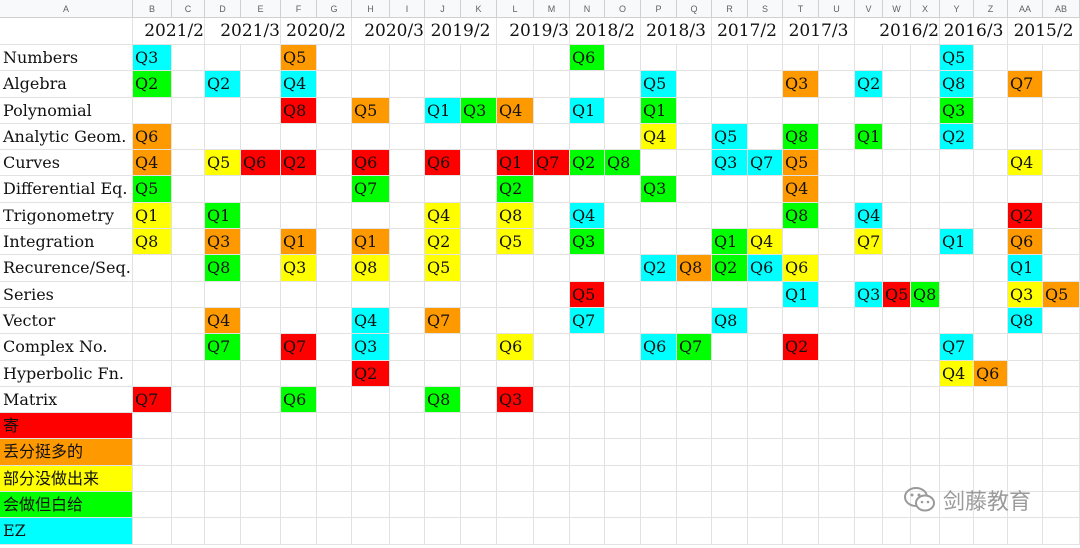 The height and width of the screenshot is (548, 1080). What do you see at coordinates (261, 9) in the screenshot?
I see `column-header-e: E` at bounding box center [261, 9].